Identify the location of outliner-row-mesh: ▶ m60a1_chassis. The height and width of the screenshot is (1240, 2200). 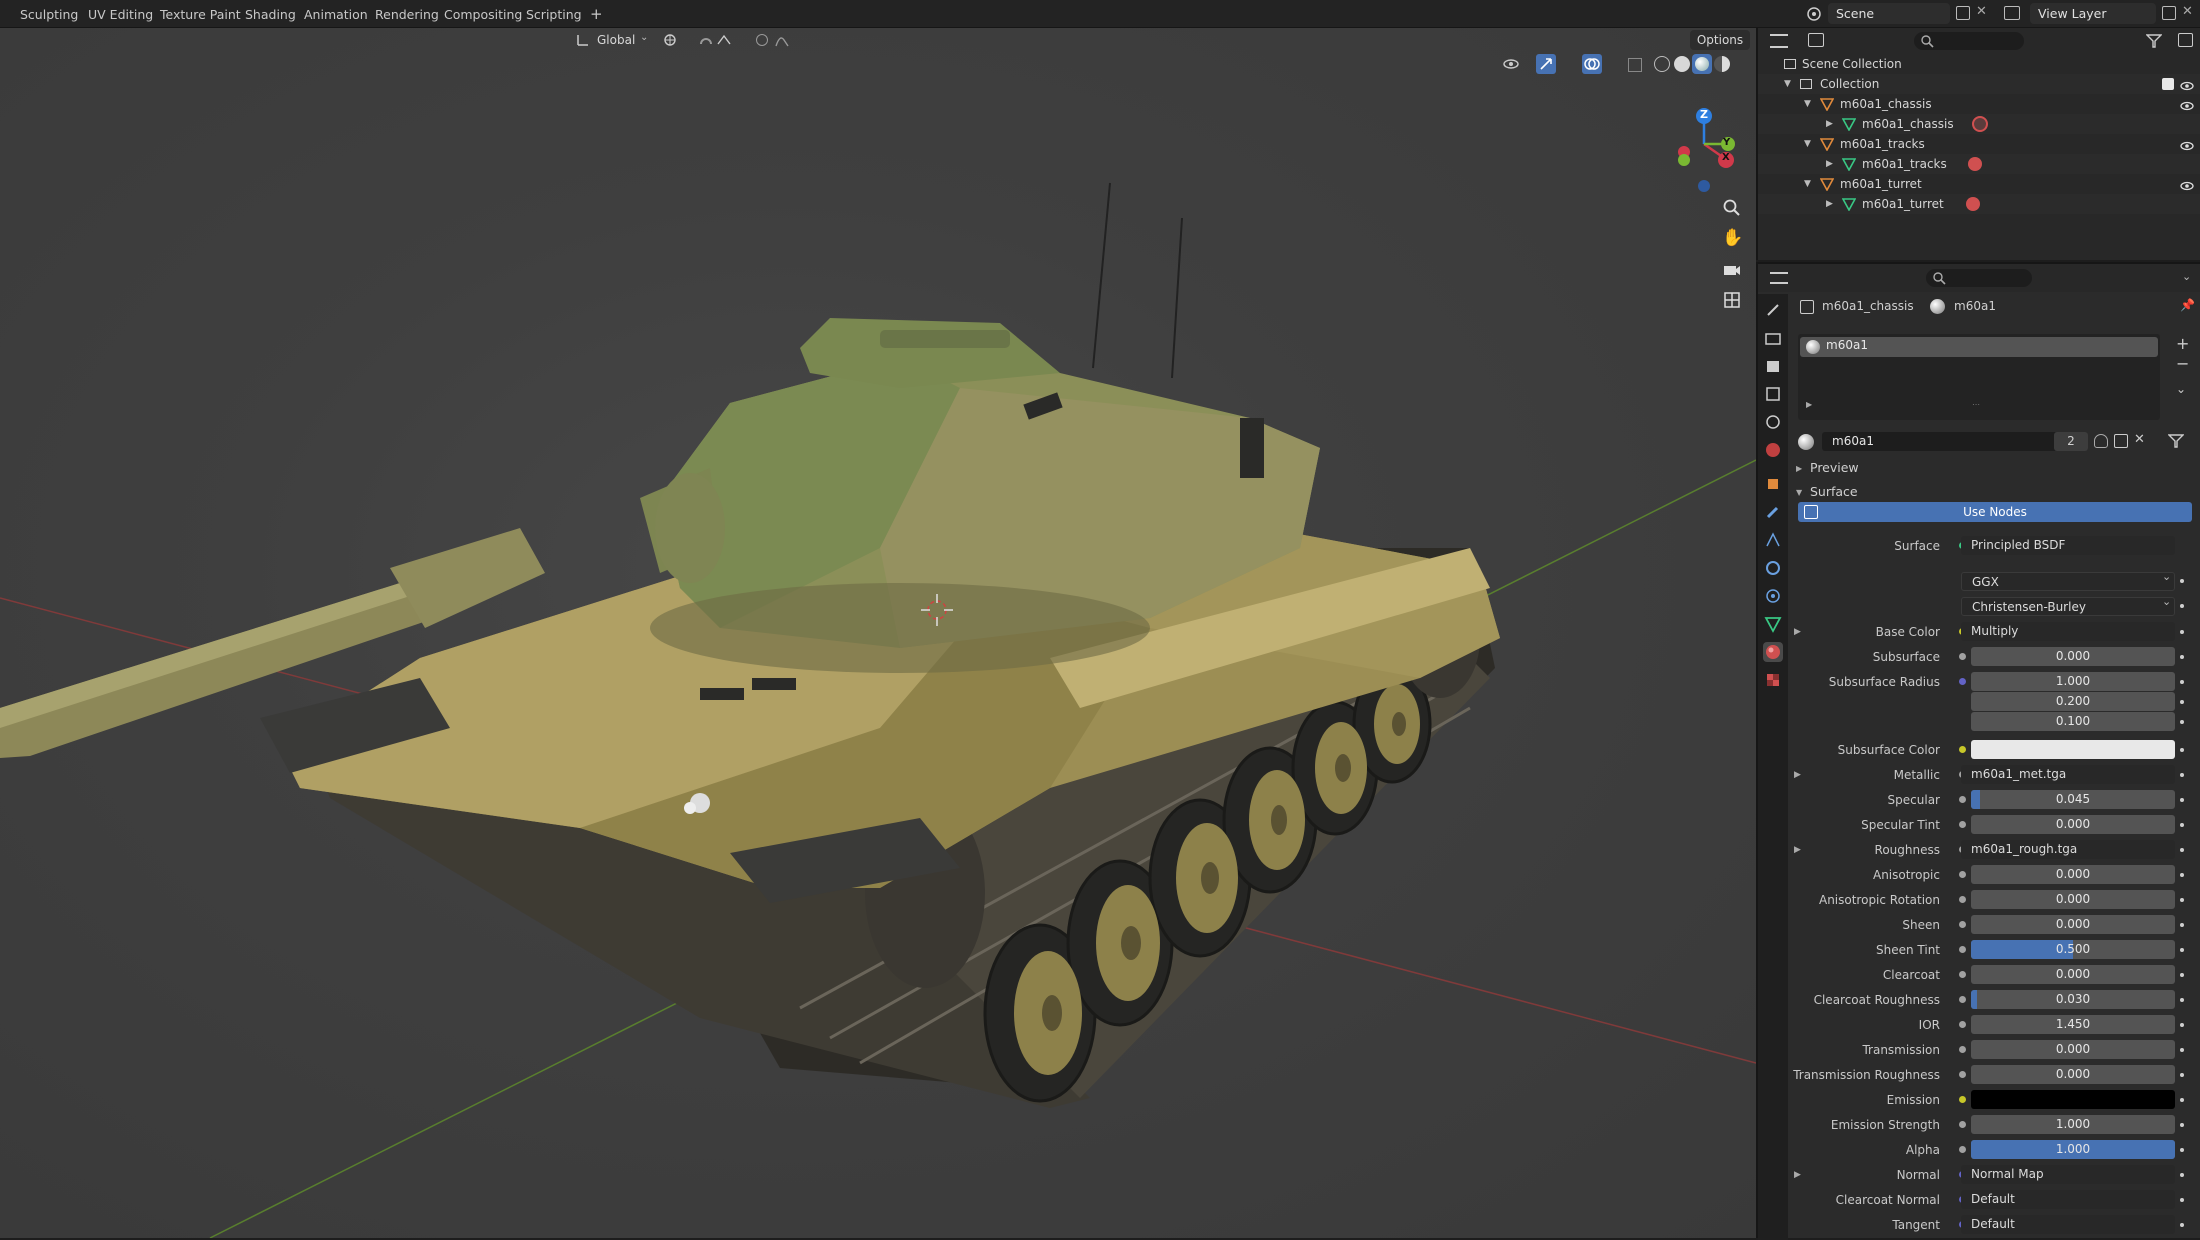
(1979, 124).